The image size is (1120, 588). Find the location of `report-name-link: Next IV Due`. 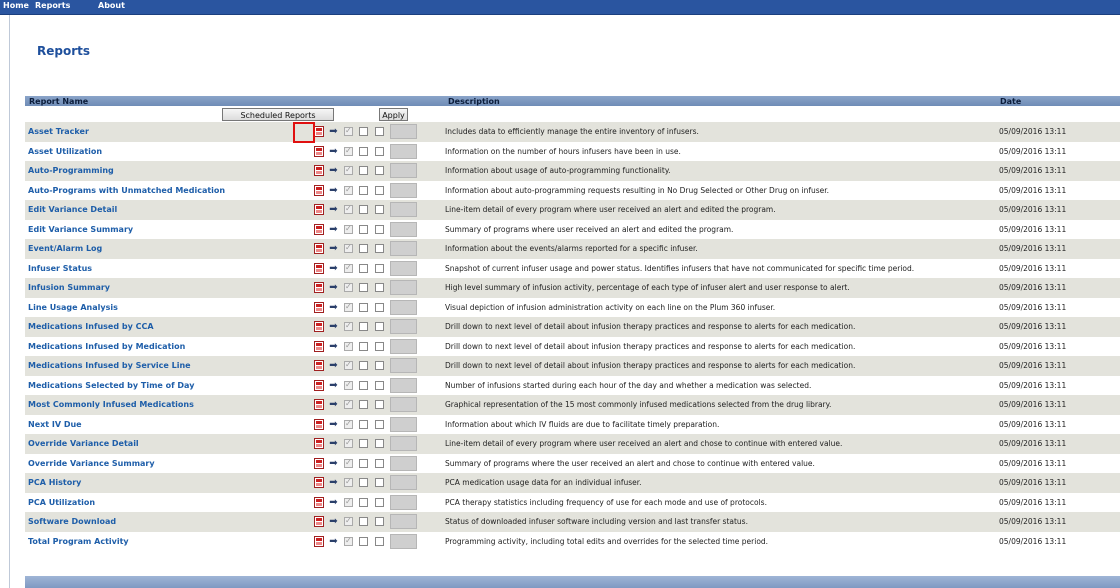

report-name-link: Next IV Due is located at coordinates (55, 424).